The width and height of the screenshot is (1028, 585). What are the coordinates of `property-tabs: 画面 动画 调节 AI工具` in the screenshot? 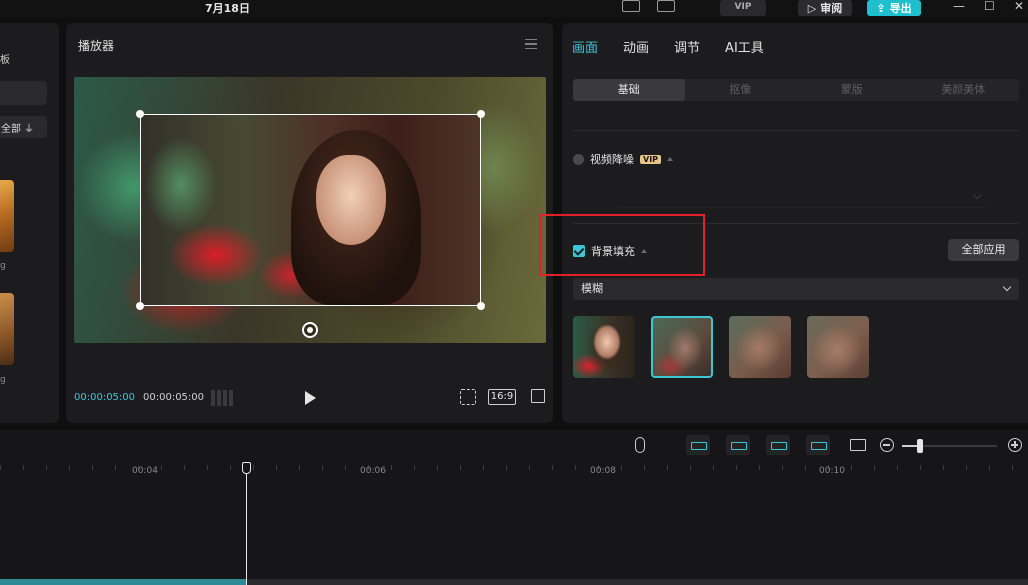 It's located at (680, 46).